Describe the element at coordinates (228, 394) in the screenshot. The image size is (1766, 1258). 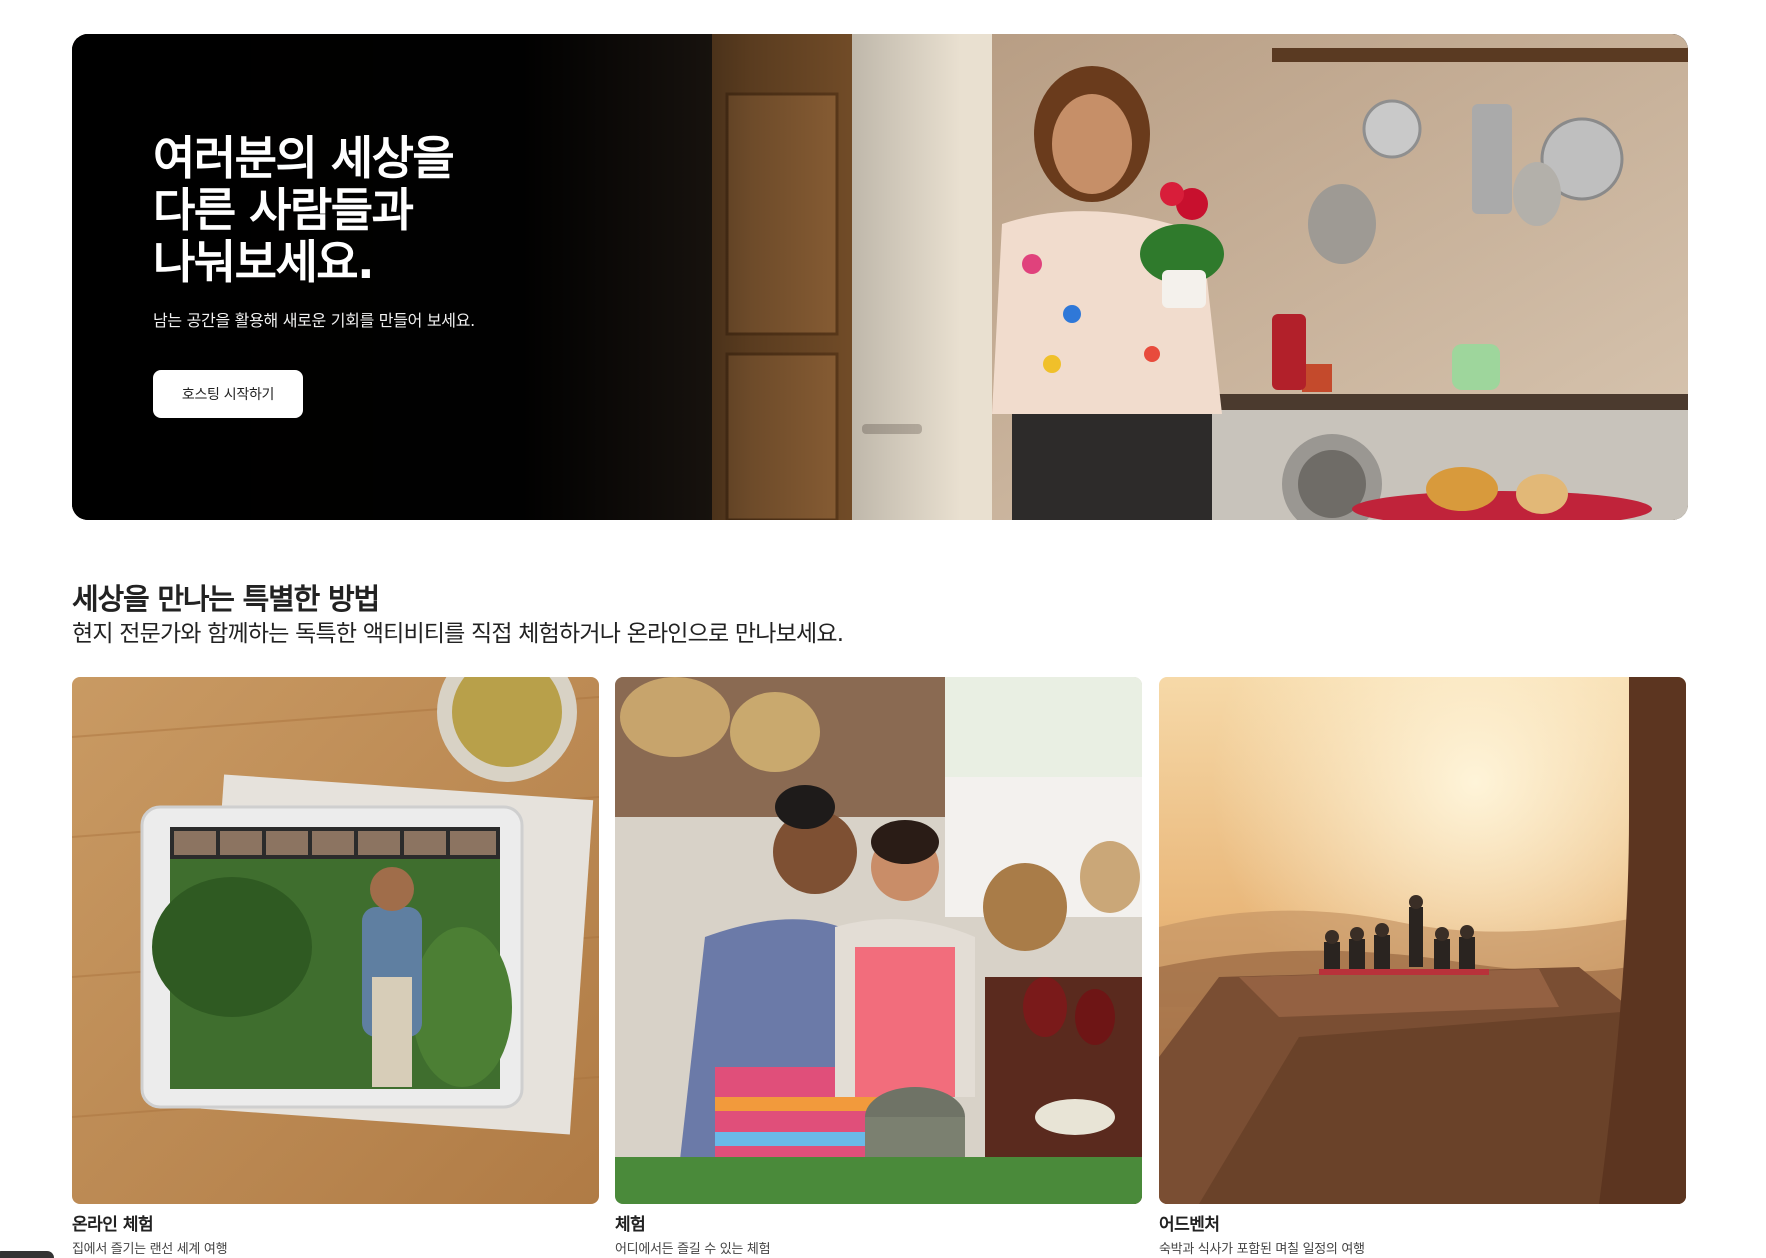
I see `start-hosting-button: 호스팅 시작하기` at that location.